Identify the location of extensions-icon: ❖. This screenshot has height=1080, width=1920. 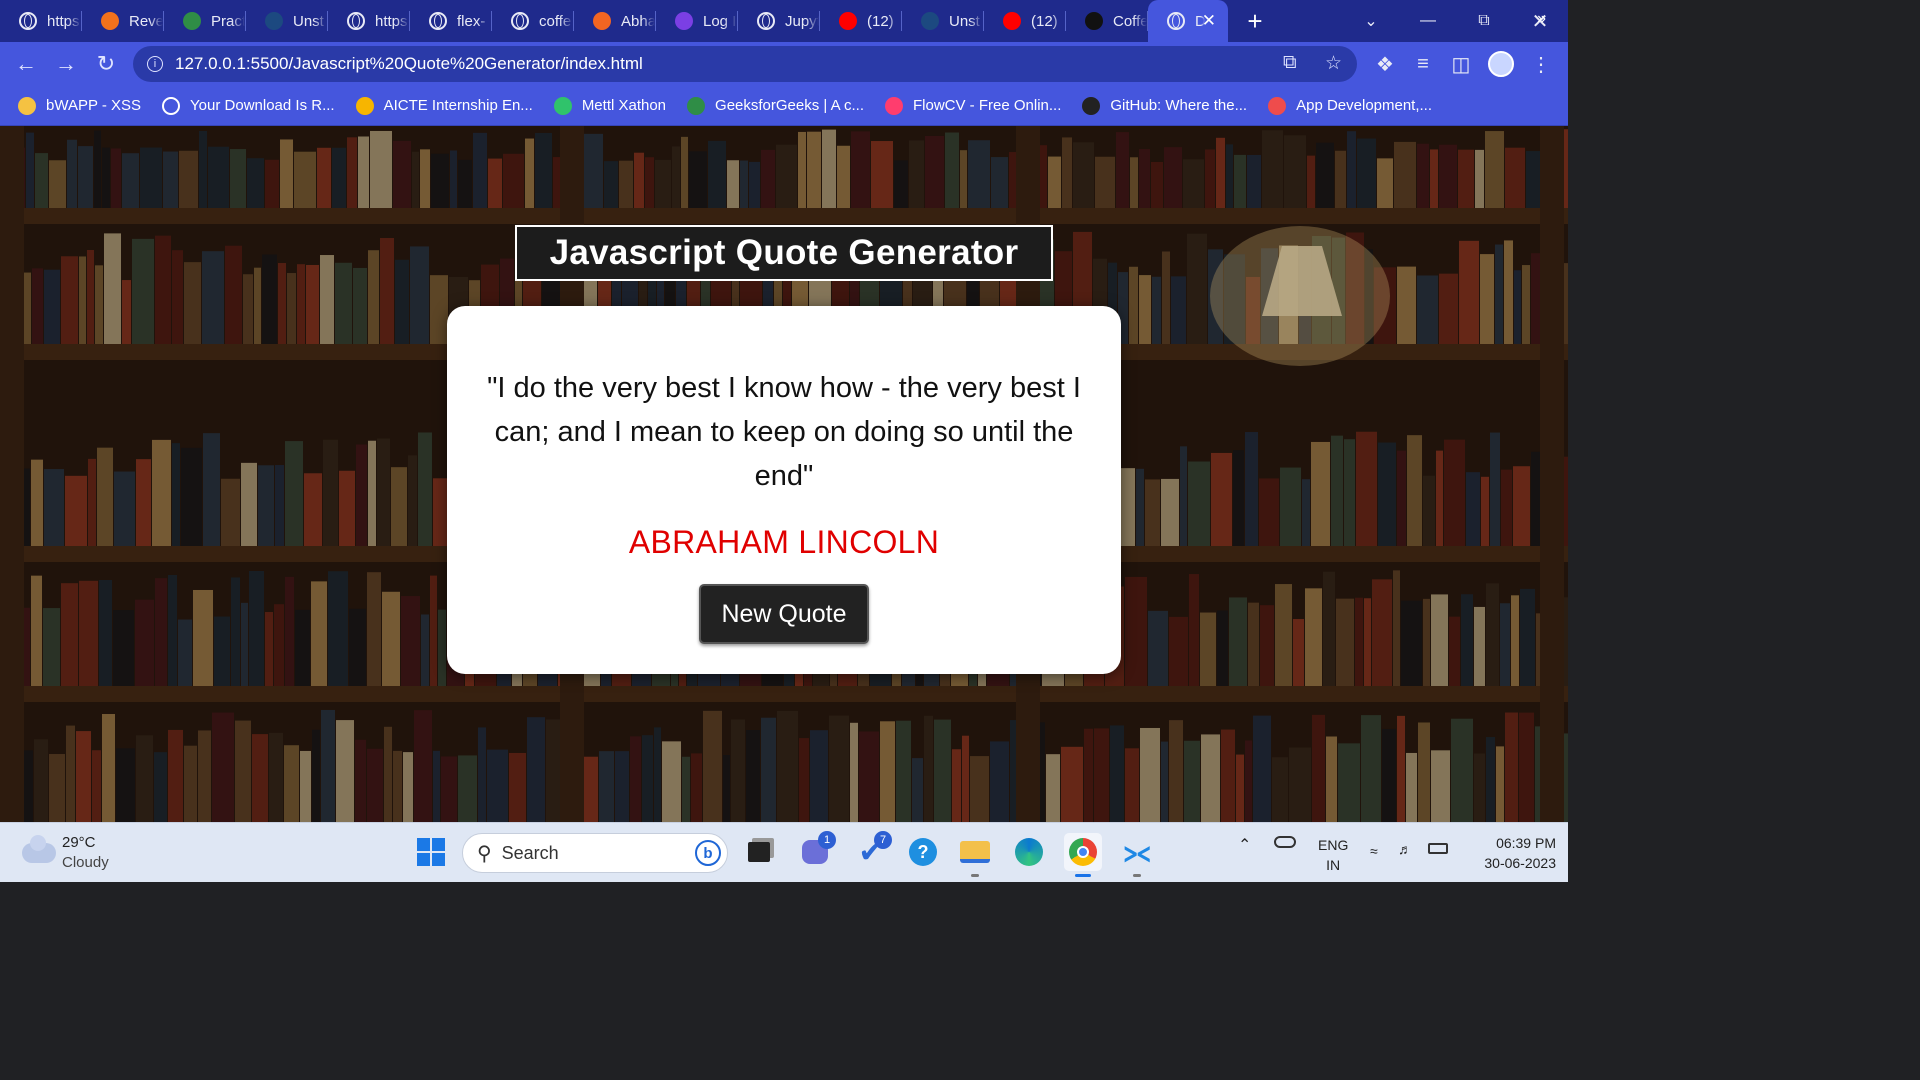
(1385, 64).